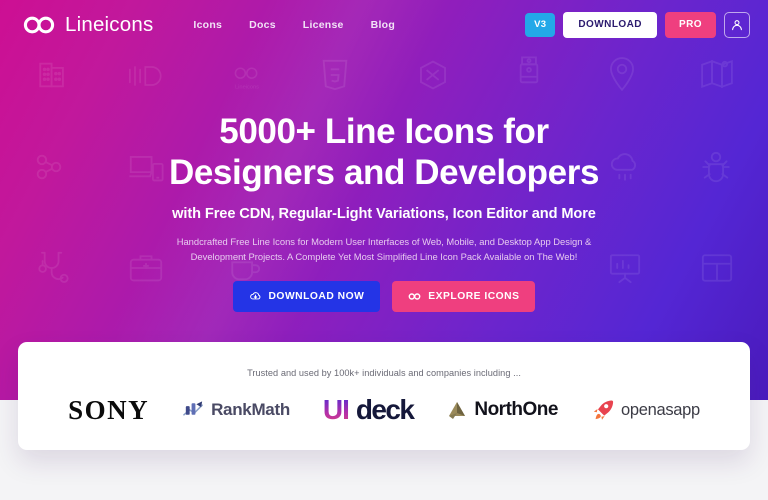 The width and height of the screenshot is (768, 500). I want to click on hexagon-icon, so click(433, 75).